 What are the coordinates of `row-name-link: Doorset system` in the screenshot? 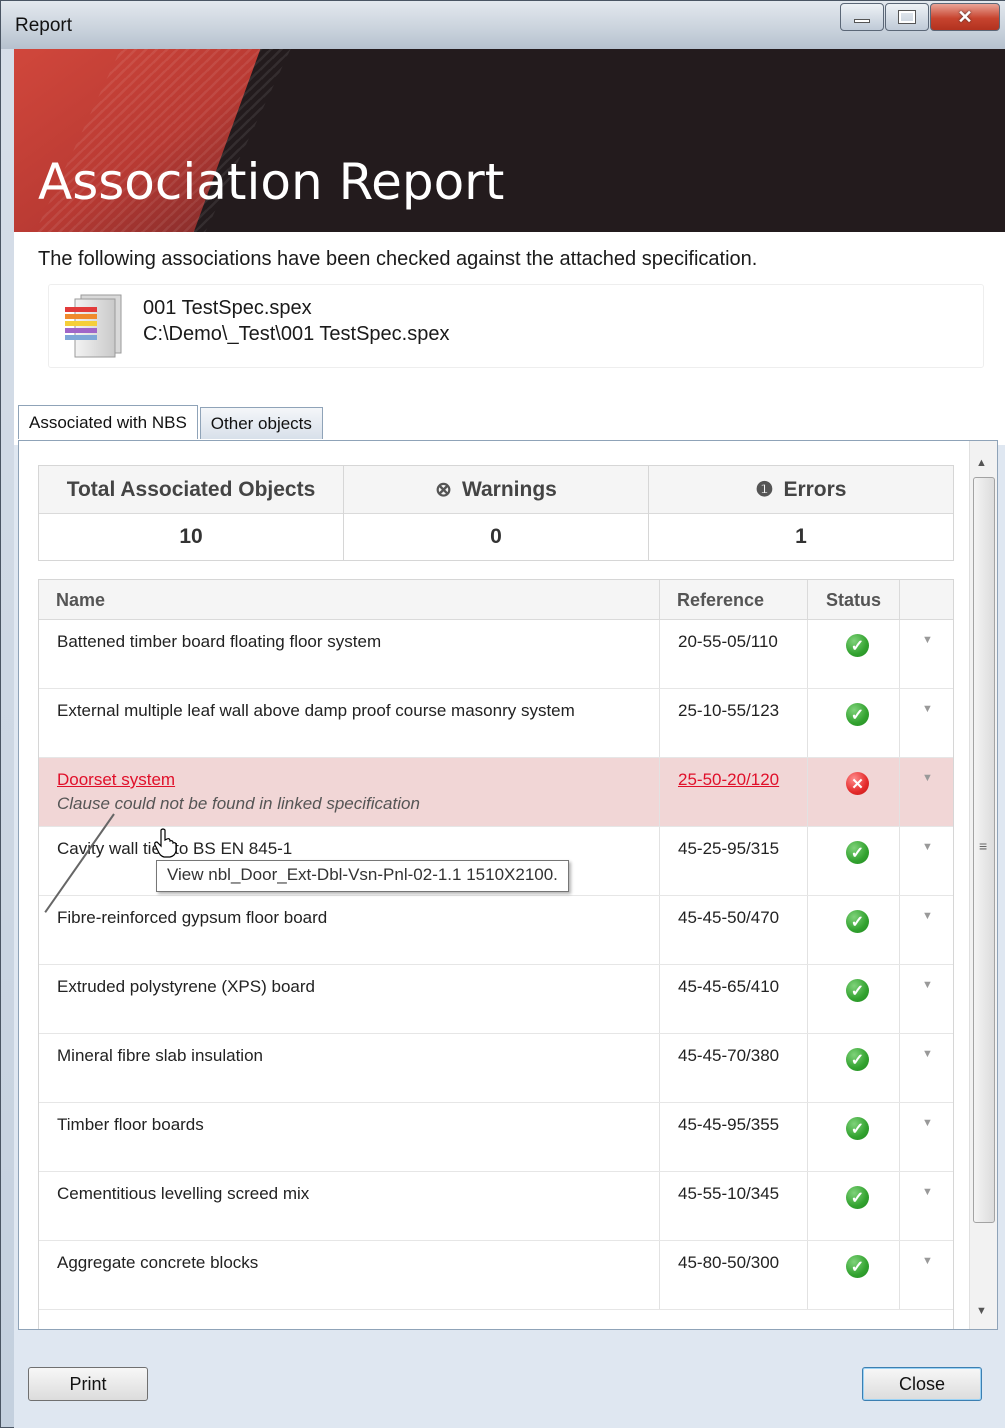 It's located at (116, 779).